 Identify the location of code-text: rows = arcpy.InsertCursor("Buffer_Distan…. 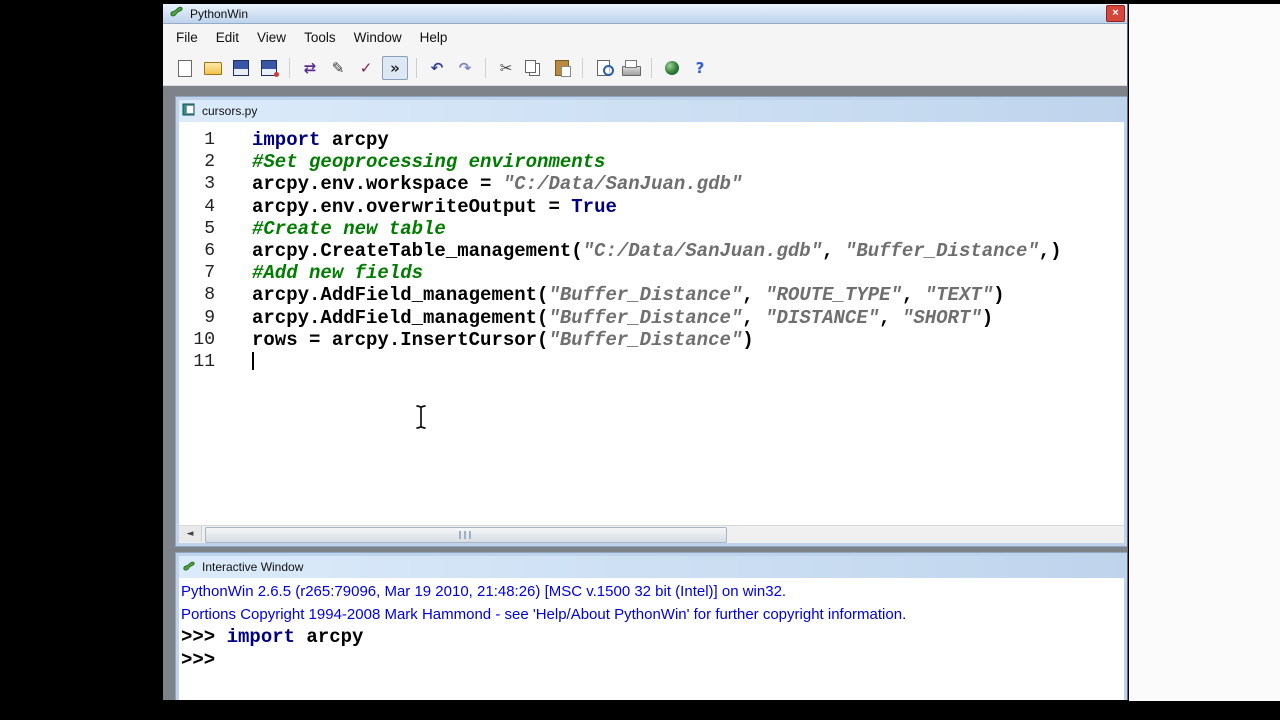
(503, 340).